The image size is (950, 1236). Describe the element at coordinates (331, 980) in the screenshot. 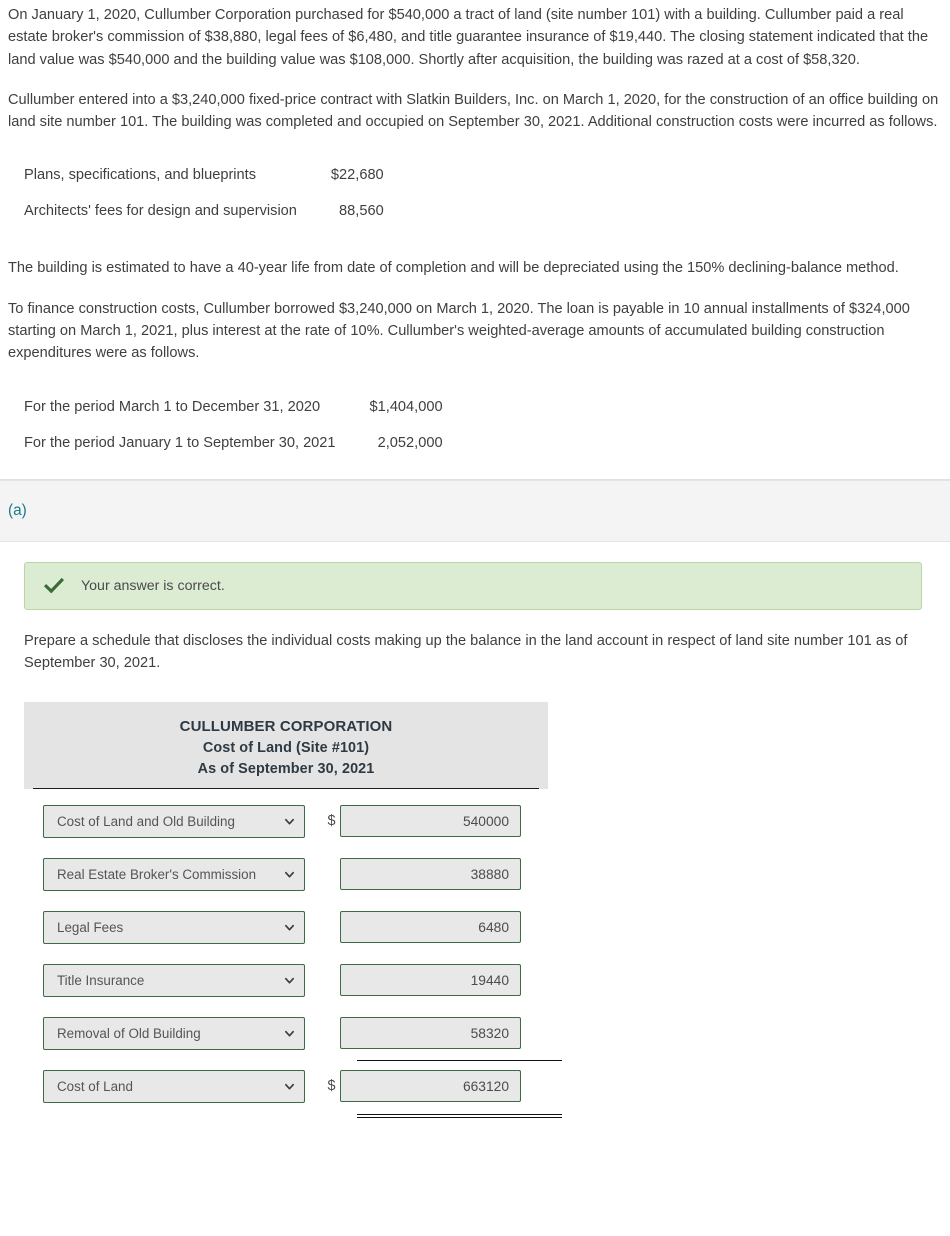

I see `currency-symbol-4: $` at that location.